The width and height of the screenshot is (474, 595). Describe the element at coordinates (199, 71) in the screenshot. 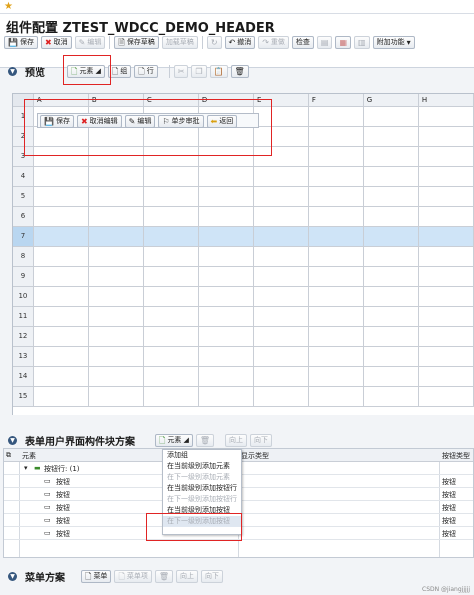

I see `copy-button: ❐` at that location.